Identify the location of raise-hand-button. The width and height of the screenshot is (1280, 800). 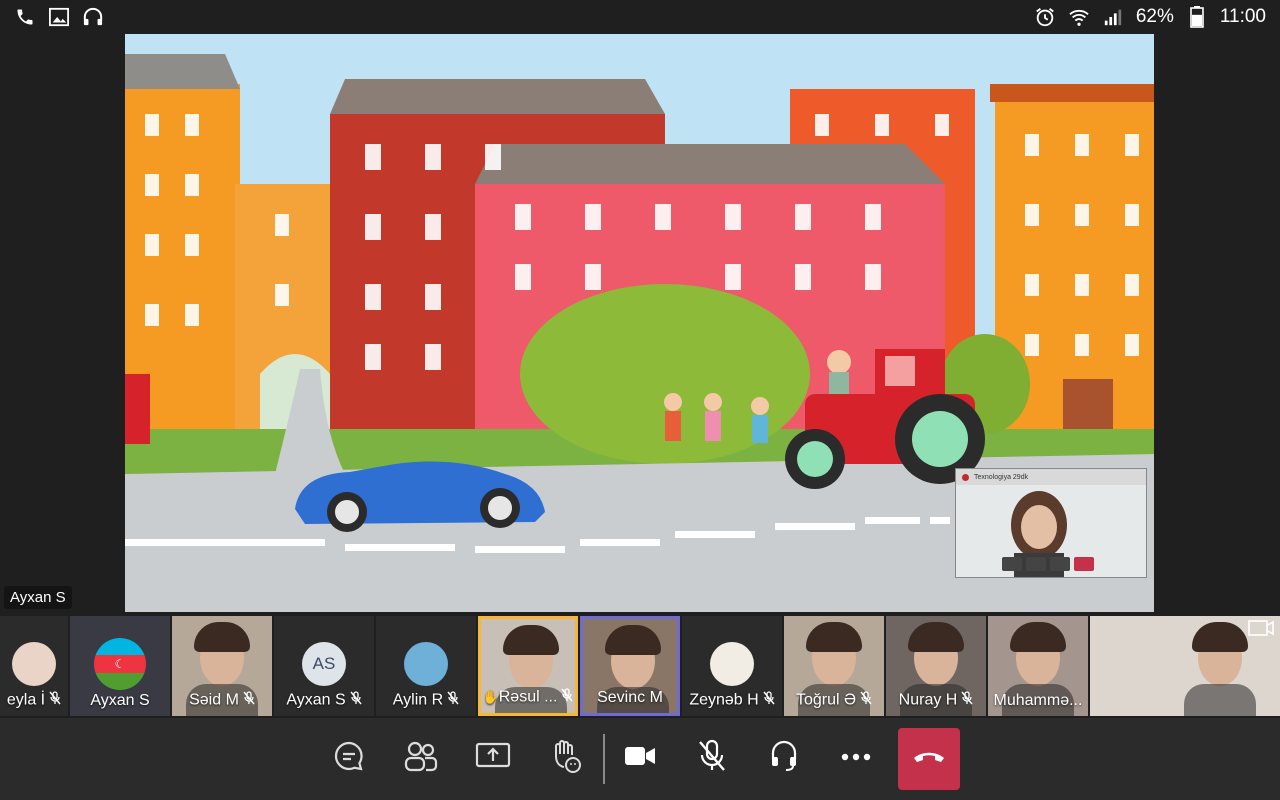
(565, 758).